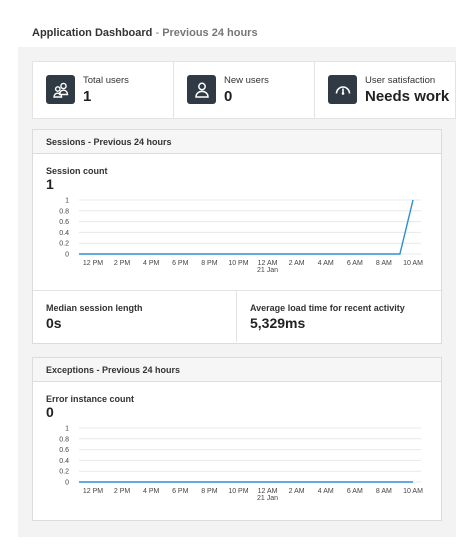 This screenshot has height=557, width=474. Describe the element at coordinates (90, 399) in the screenshot. I see `chart-metric-label: Error instance count` at that location.